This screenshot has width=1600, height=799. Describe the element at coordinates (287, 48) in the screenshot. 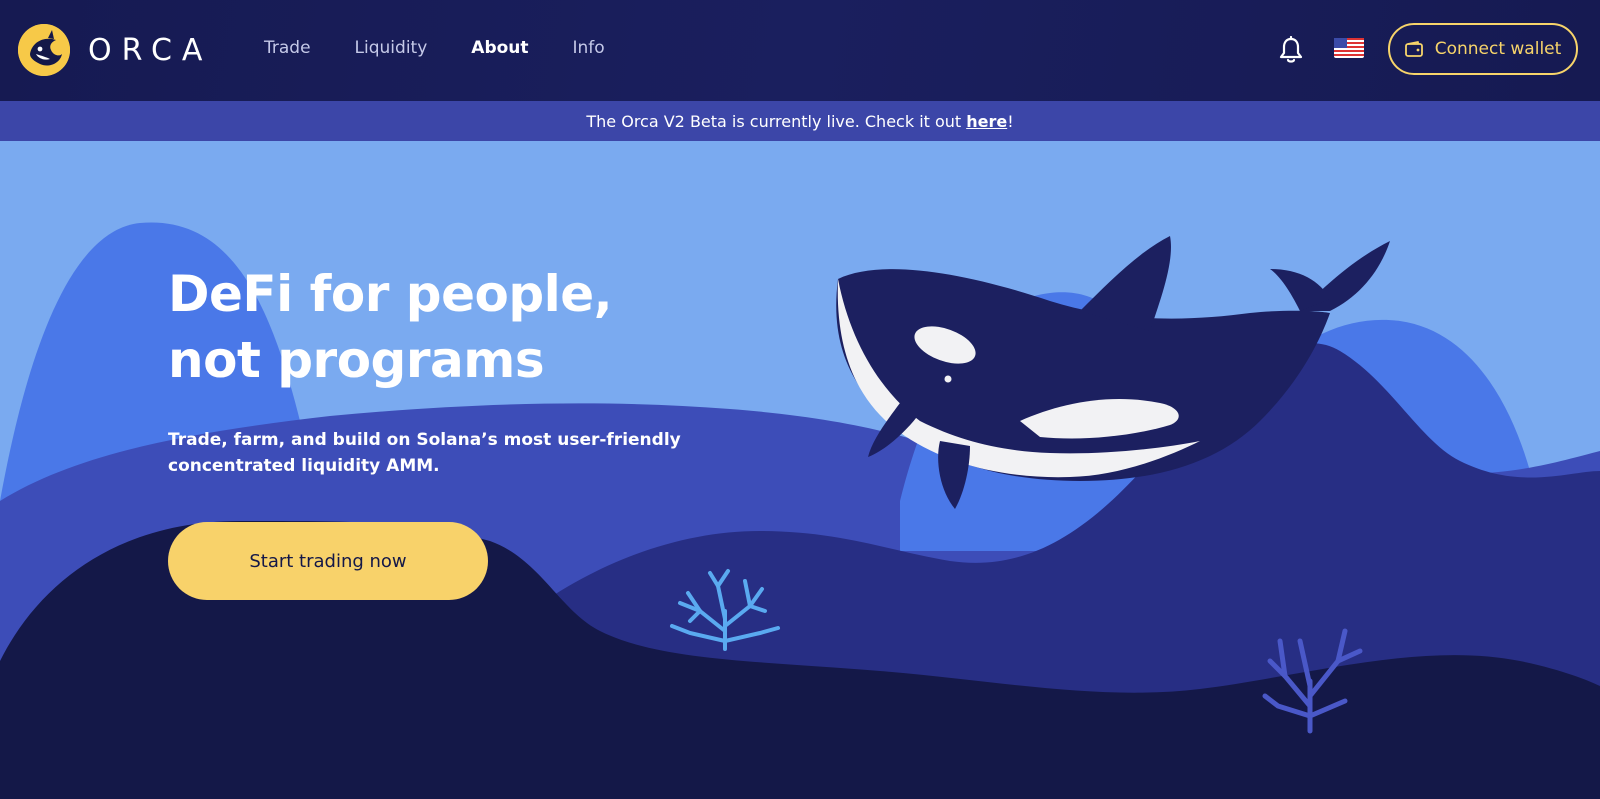

I see `nav-item-trade: Trade` at that location.